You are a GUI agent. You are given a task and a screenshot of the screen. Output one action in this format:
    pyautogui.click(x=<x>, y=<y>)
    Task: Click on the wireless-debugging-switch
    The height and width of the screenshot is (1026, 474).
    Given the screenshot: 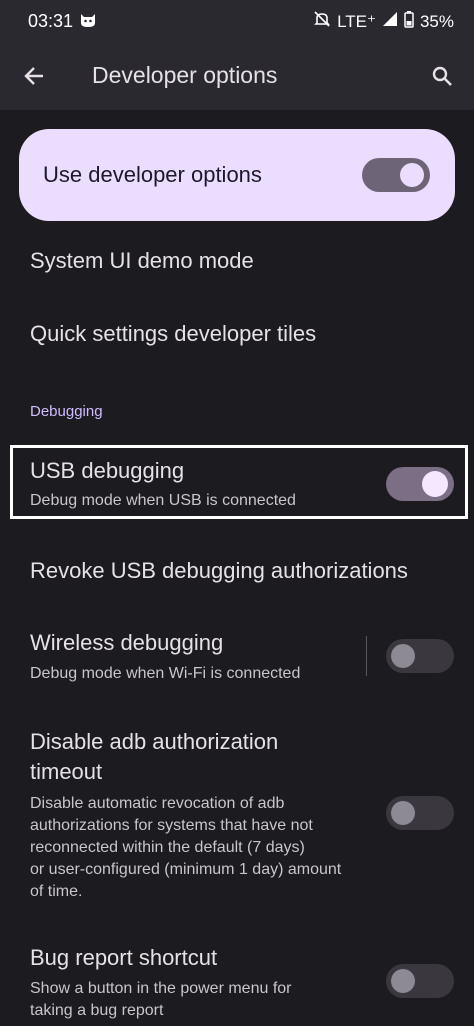 What is the action you would take?
    pyautogui.click(x=420, y=656)
    